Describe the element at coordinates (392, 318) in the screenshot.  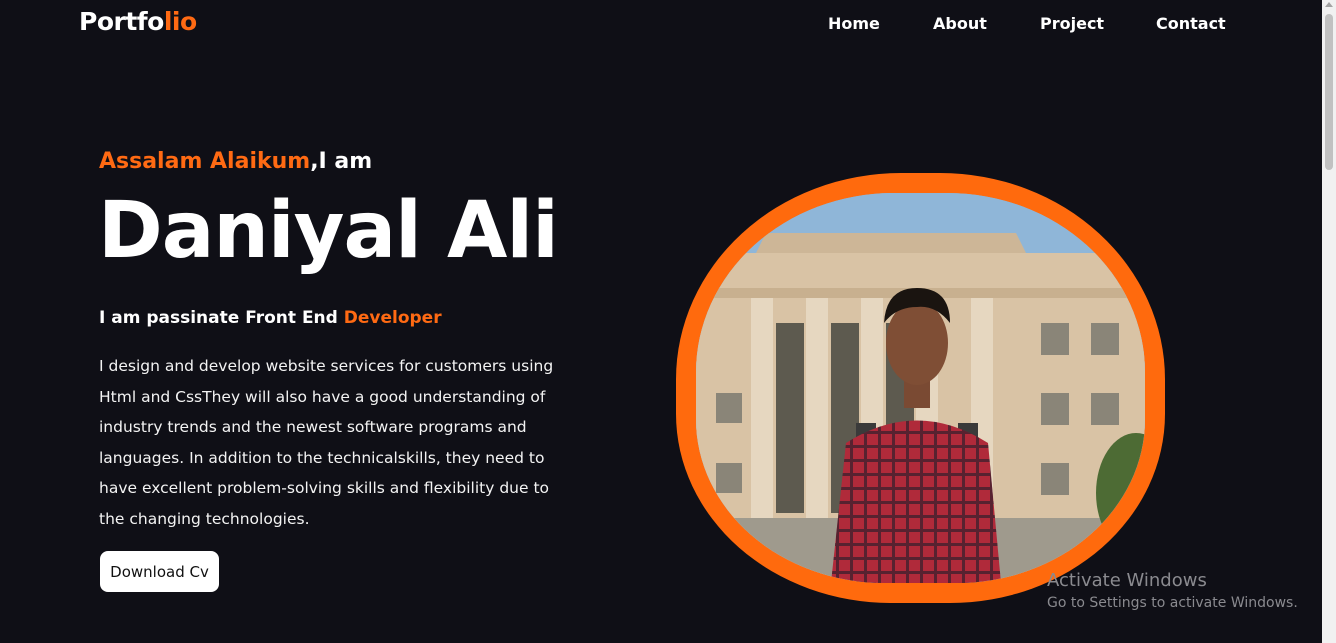
I see `role-accent: Developer` at that location.